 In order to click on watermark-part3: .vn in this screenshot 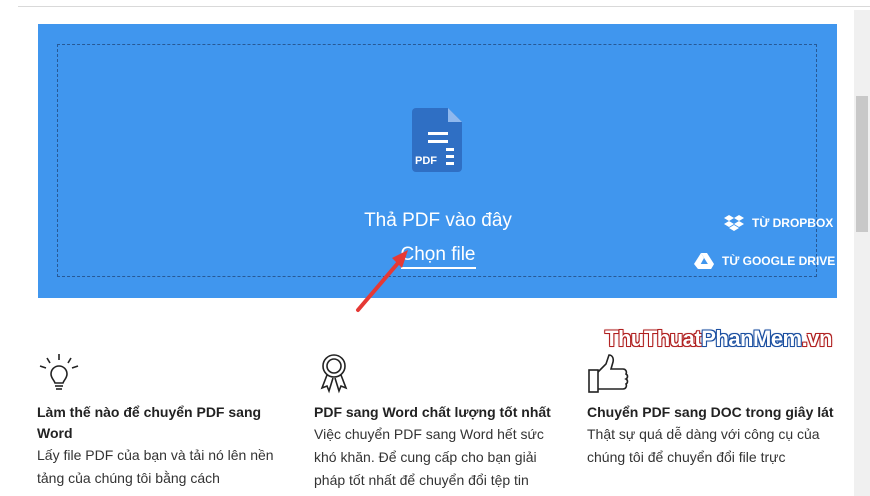, I will do `click(817, 338)`.